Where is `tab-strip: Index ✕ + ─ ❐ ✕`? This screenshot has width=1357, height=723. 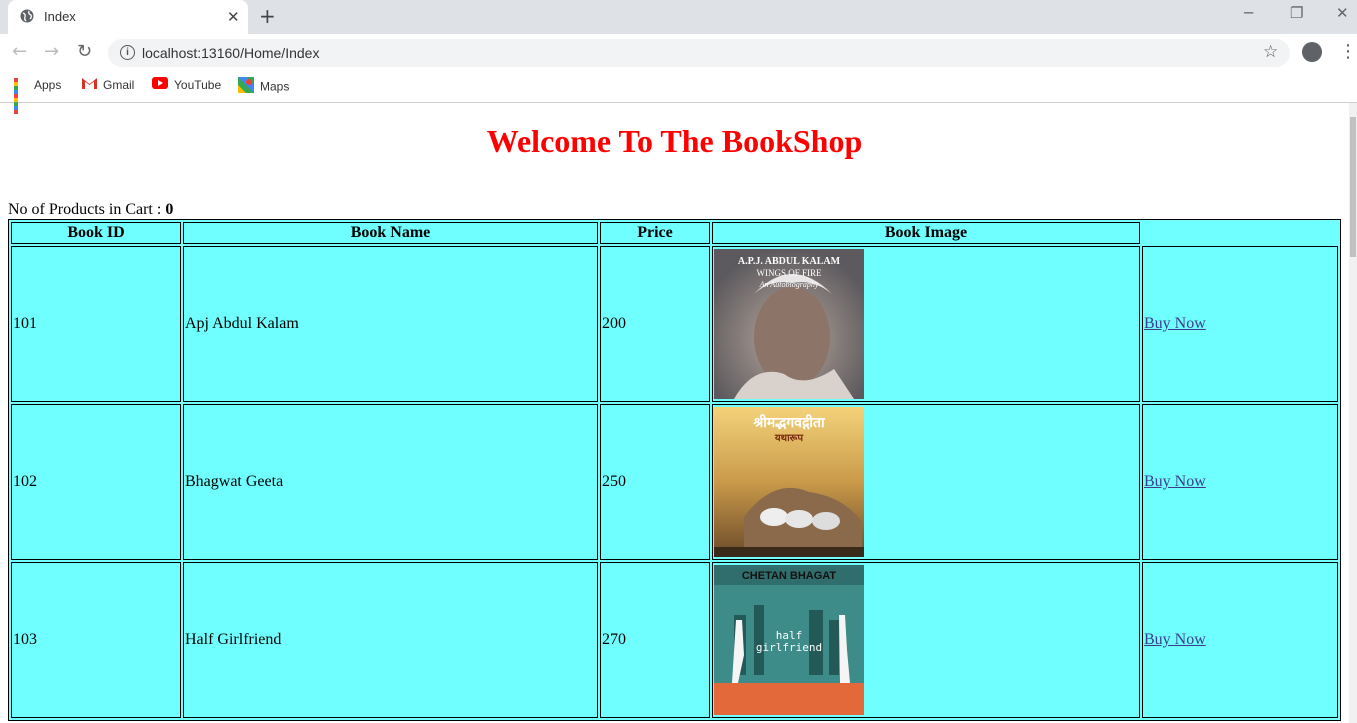
tab-strip: Index ✕ + ─ ❐ ✕ is located at coordinates (678, 17).